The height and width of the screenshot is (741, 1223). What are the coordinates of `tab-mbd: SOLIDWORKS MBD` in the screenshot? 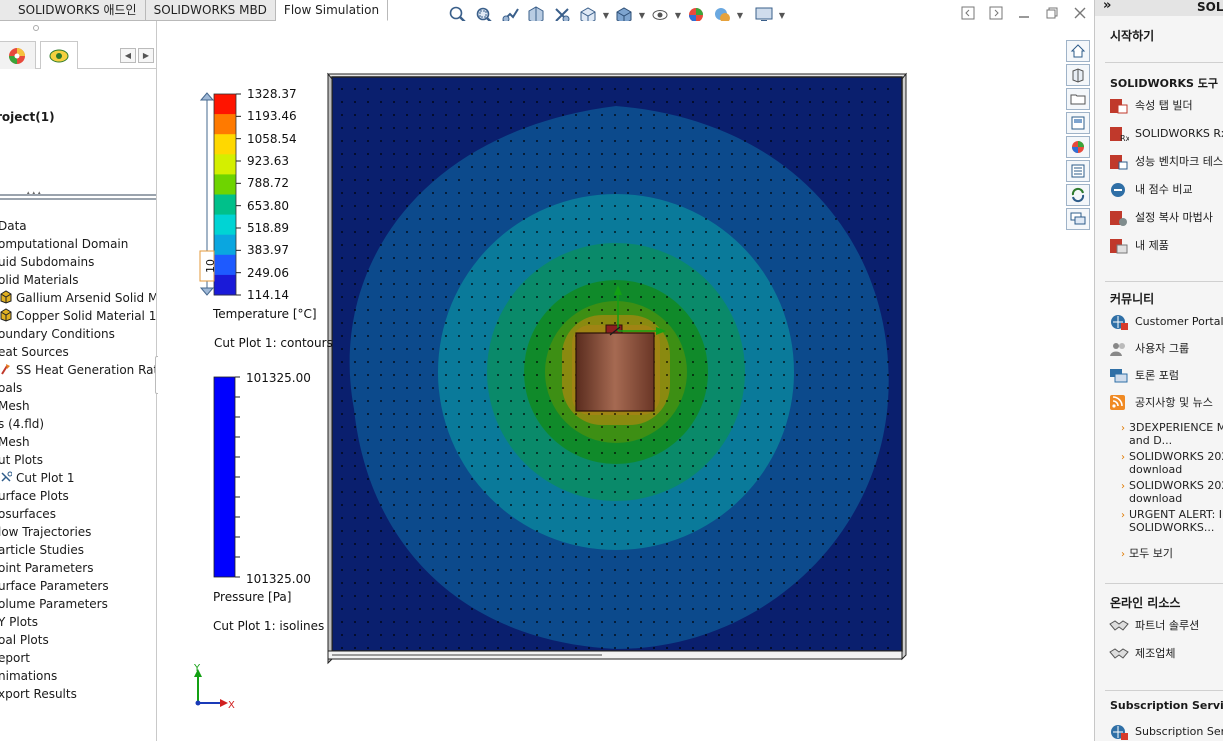 It's located at (211, 10).